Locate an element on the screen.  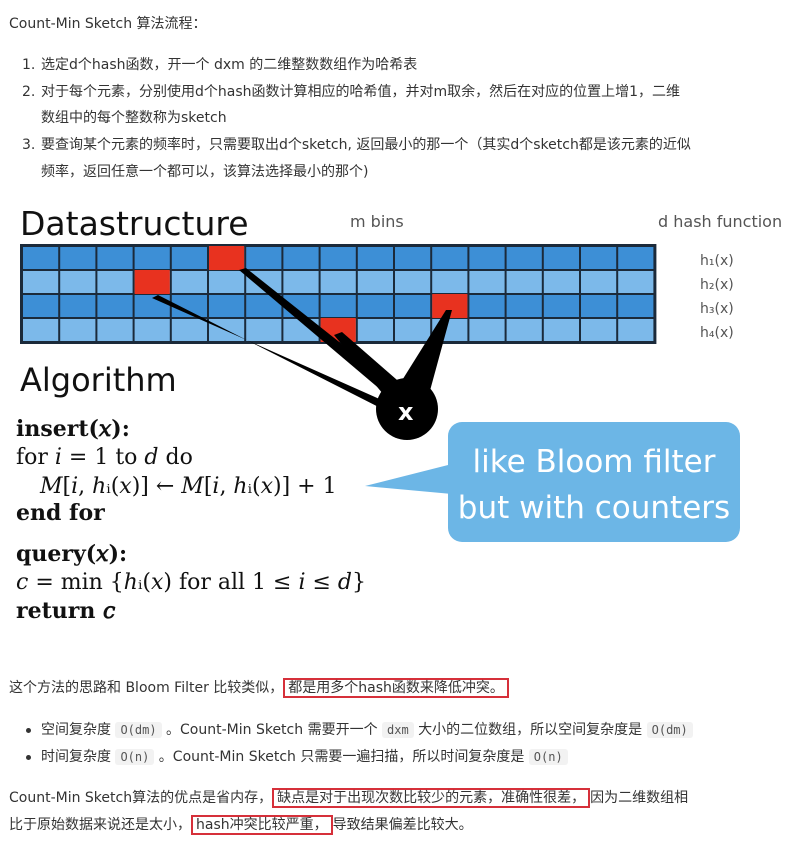
step-2-text-line2: 数组中的每个整数称为sketch is located at coordinates (134, 118).